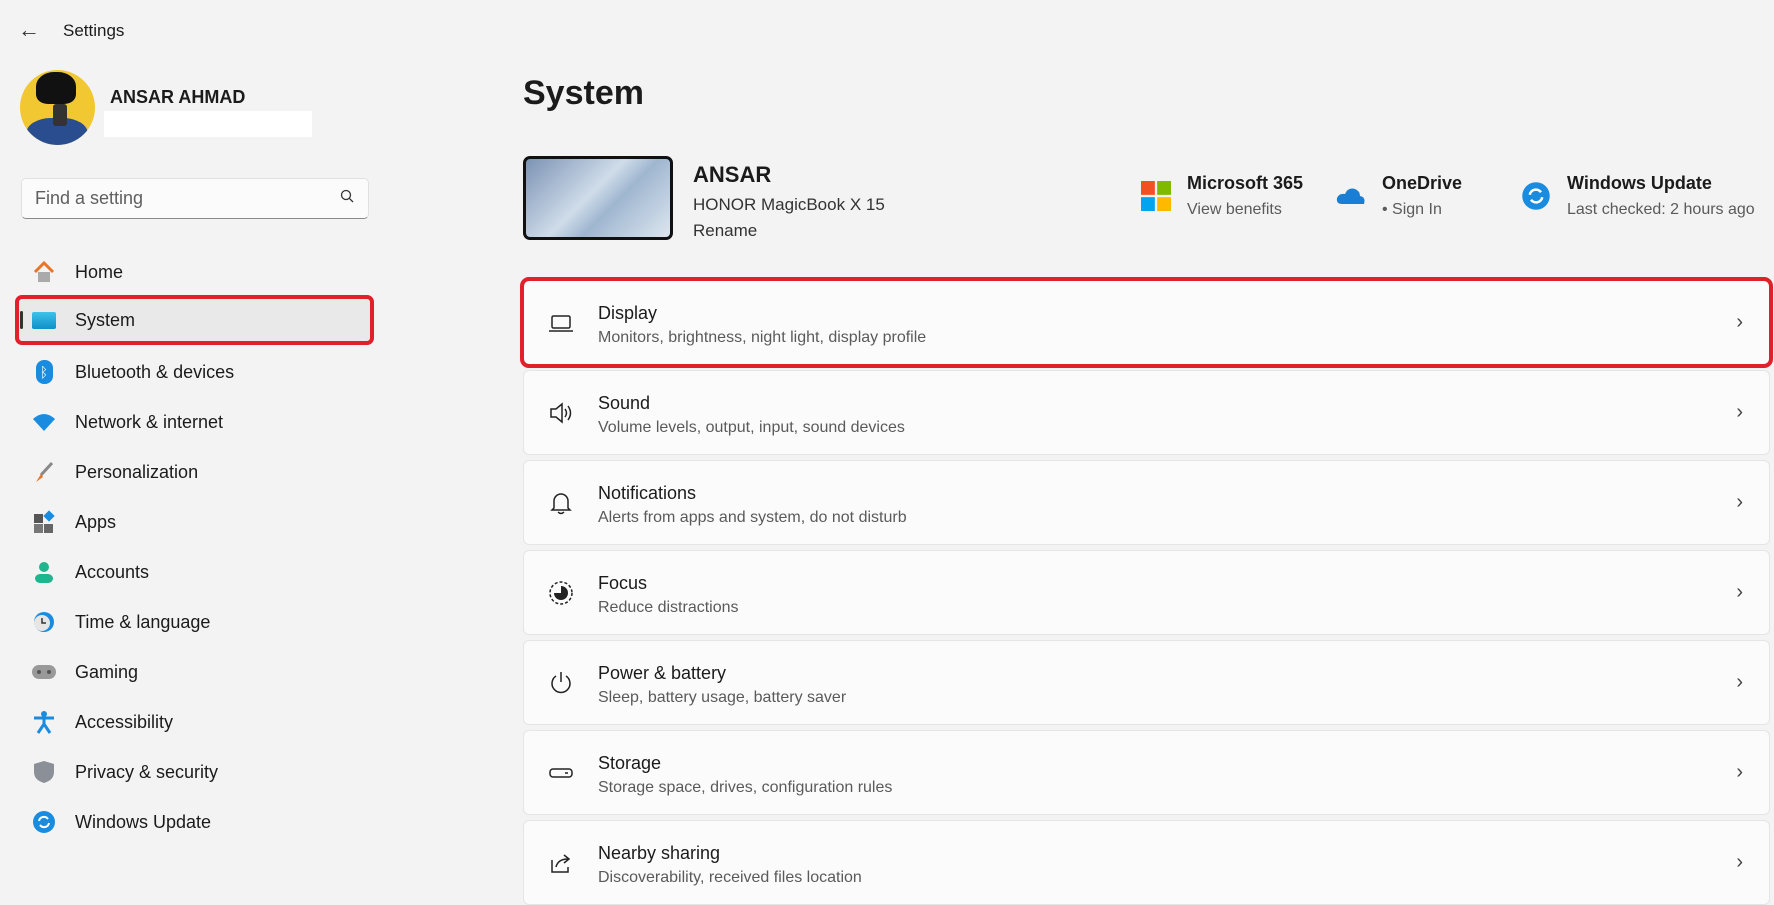 This screenshot has height=905, width=1774. Describe the element at coordinates (1156, 196) in the screenshot. I see `microsoft-logo-icon` at that location.